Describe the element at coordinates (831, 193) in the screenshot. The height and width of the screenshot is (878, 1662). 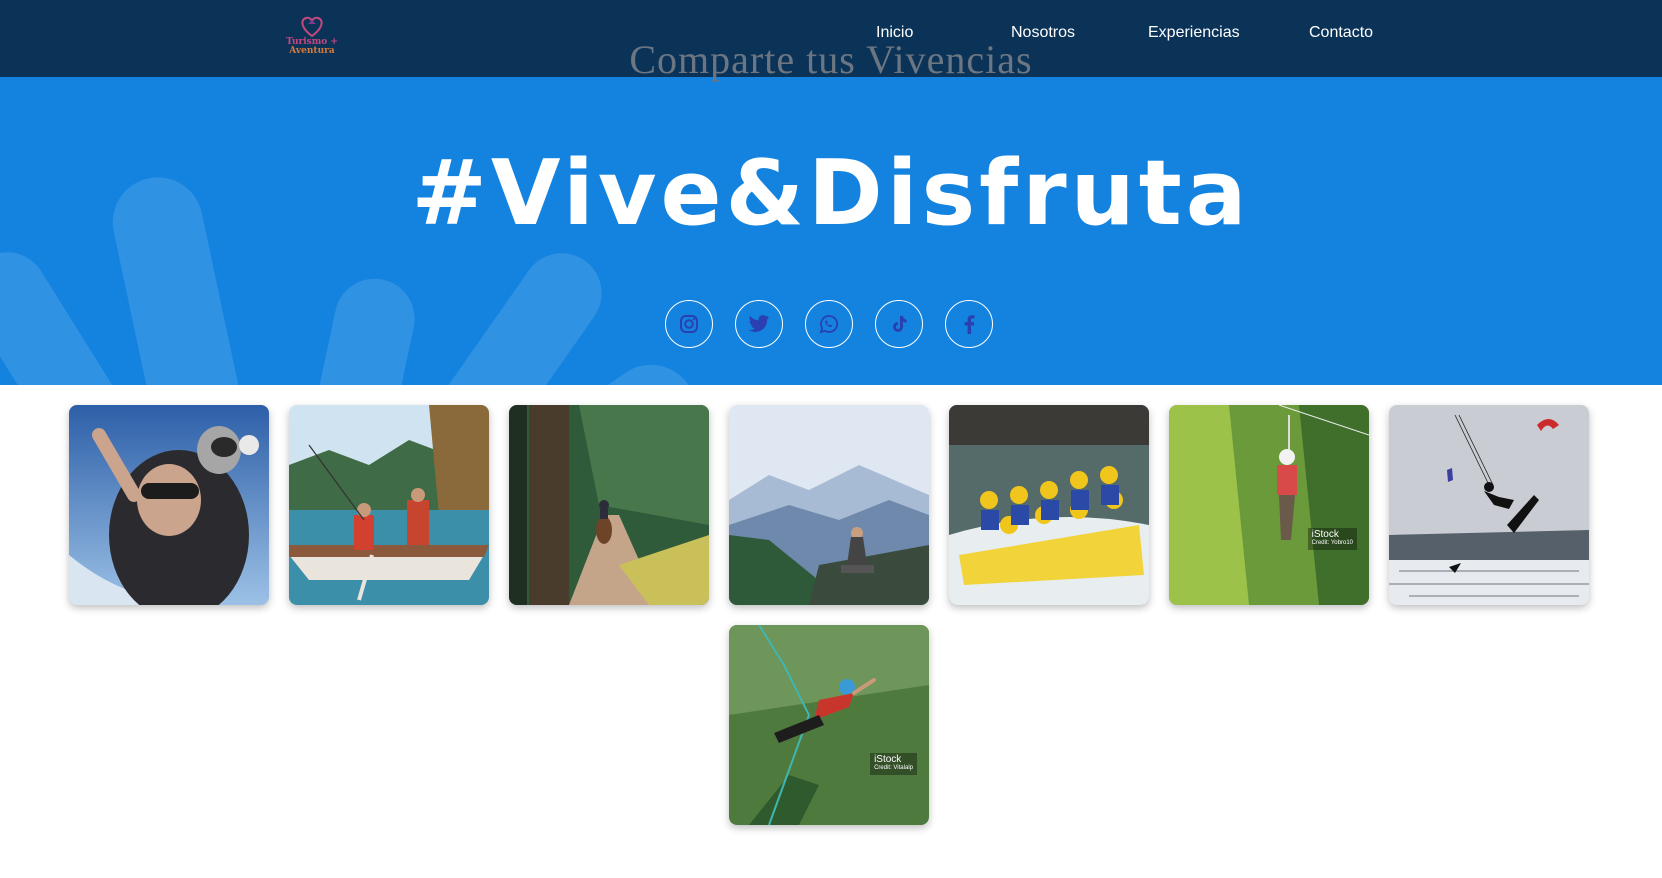
I see `hero-hashtag: #Vive&Disfruta` at that location.